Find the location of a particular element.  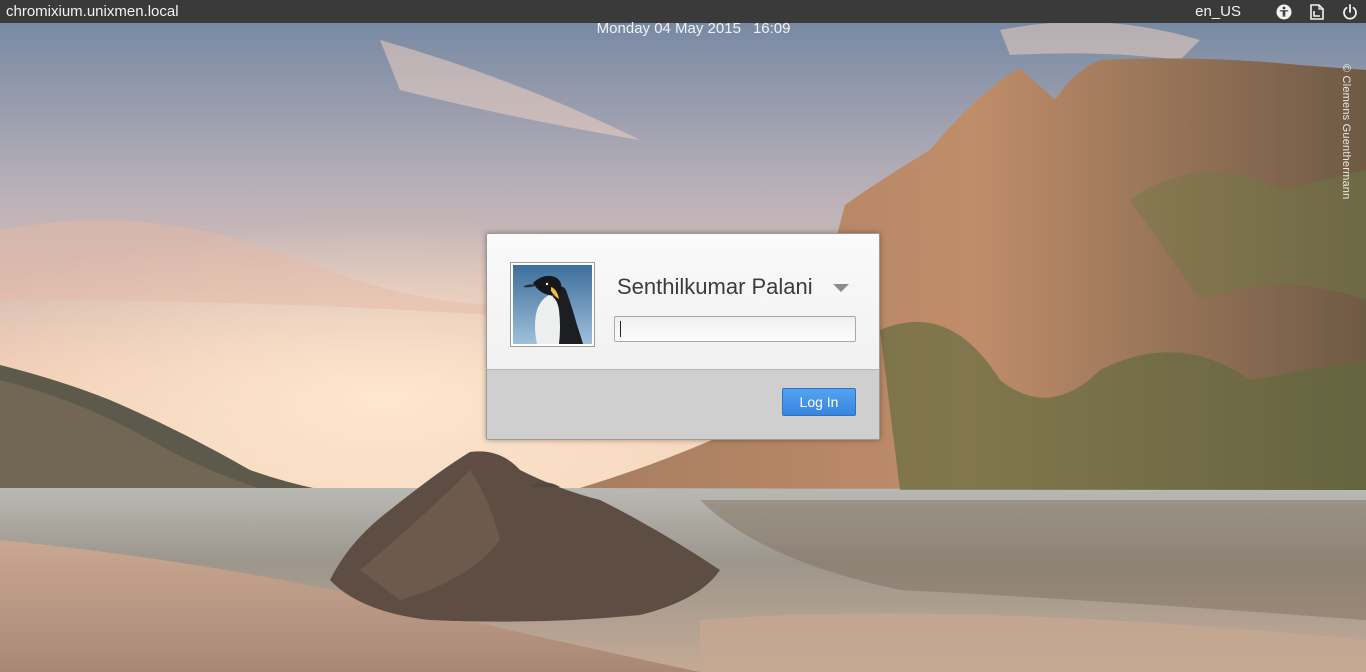

system-tray: en_US is located at coordinates (1276, 11).